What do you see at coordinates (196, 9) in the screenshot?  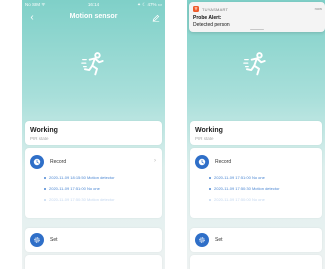 I see `tuya-app-icon` at bounding box center [196, 9].